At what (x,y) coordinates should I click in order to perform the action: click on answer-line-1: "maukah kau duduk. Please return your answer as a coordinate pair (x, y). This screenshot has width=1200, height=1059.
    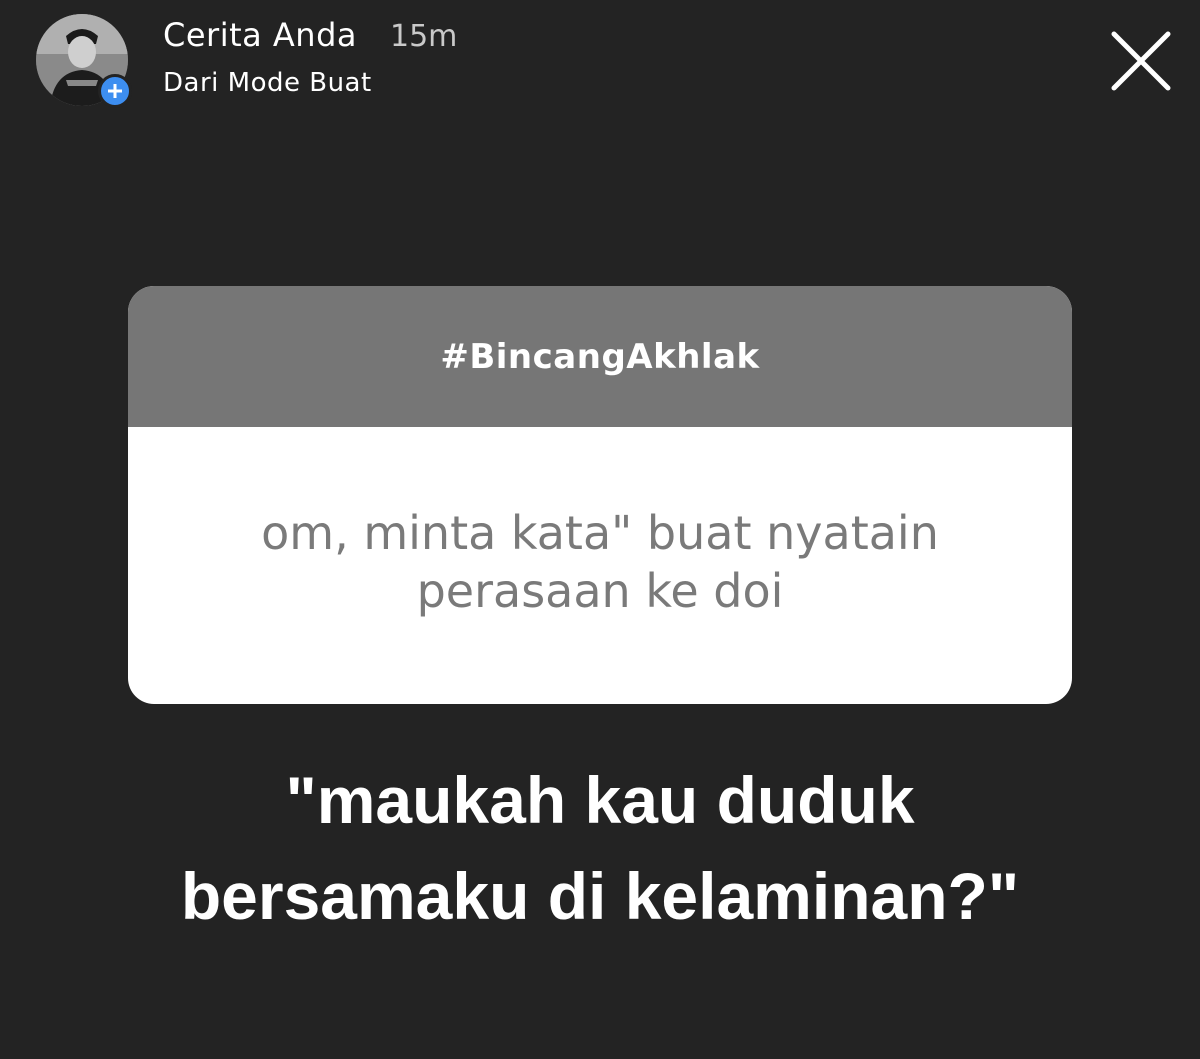
    Looking at the image, I should click on (600, 800).